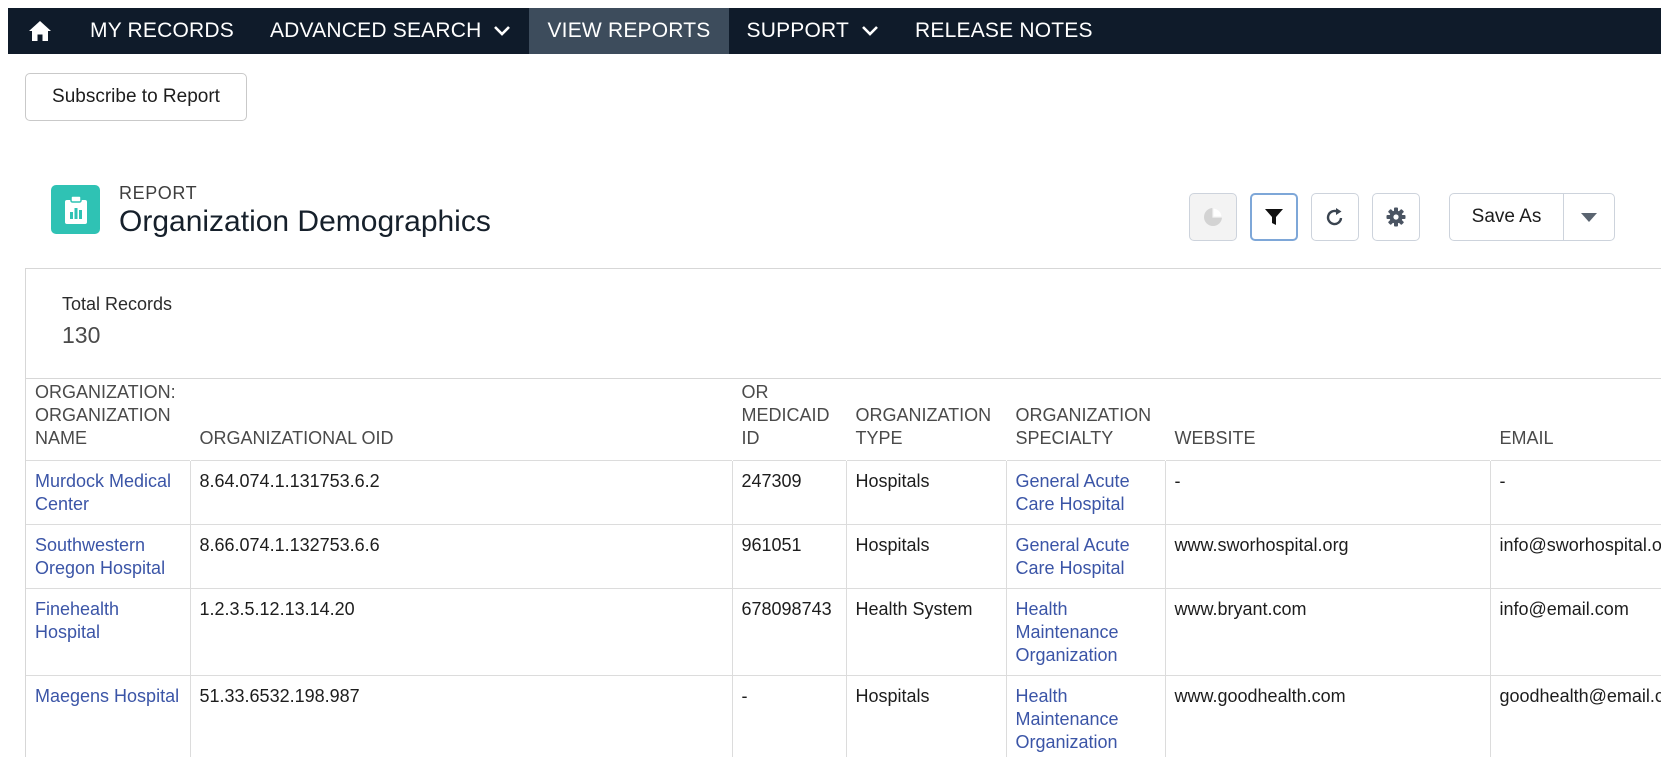  I want to click on nav-support: SUPPORT, so click(813, 31).